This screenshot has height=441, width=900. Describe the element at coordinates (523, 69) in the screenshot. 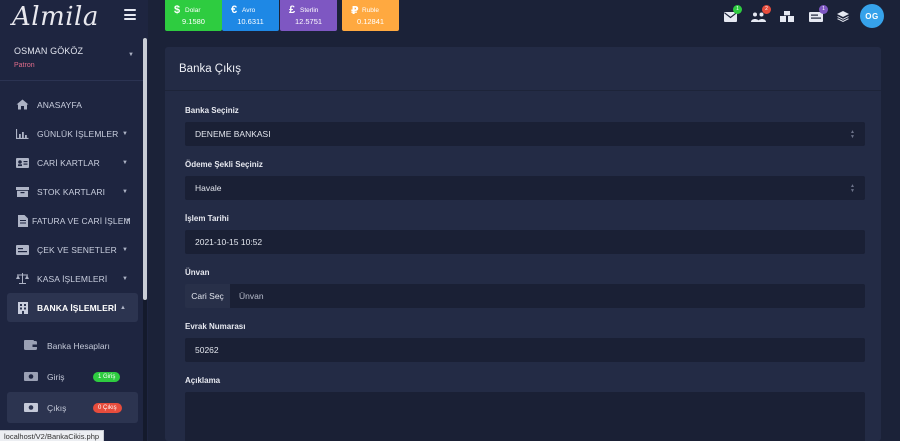

I see `card-header: Banka Çıkış` at that location.